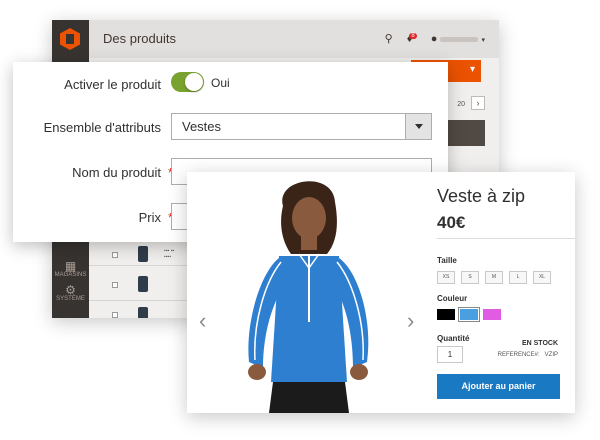 The height and width of the screenshot is (440, 600). I want to click on attribute-set-label: Ensemble d'attributs, so click(102, 127).